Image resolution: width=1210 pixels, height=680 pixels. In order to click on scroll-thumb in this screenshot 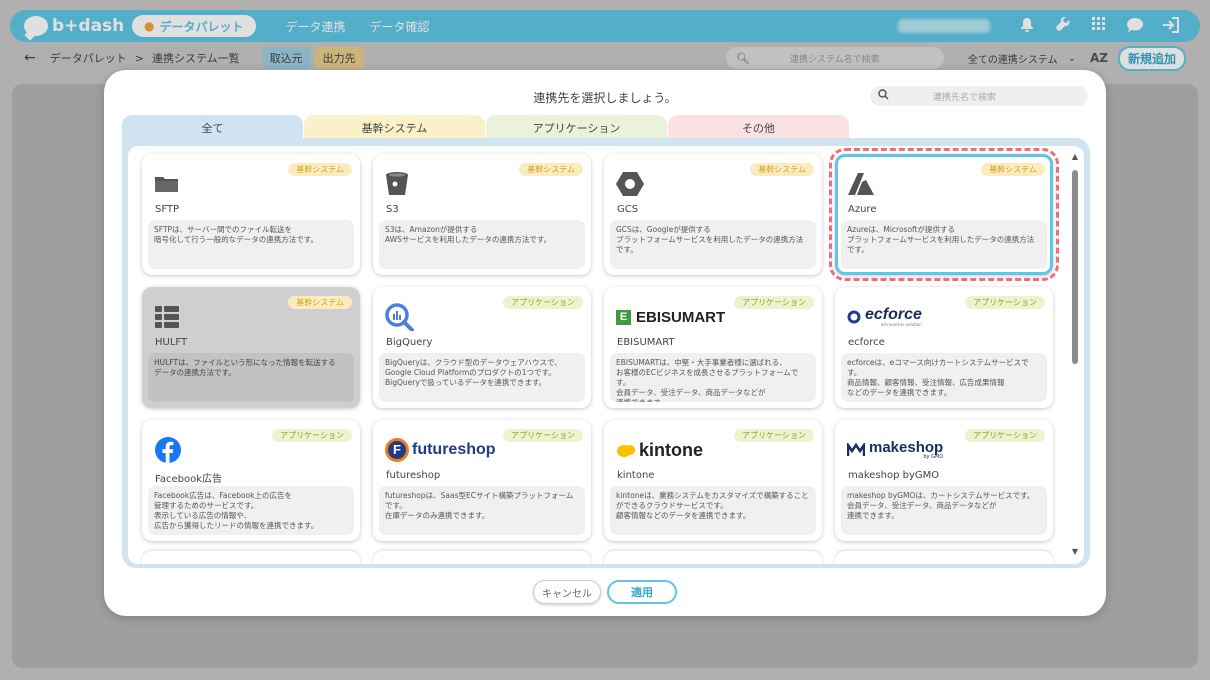, I will do `click(1075, 267)`.